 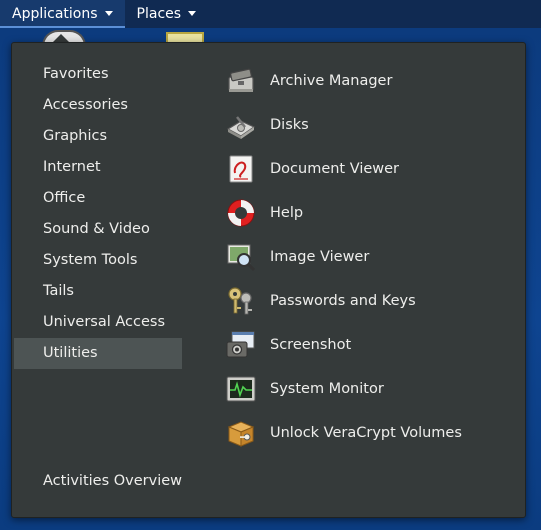 What do you see at coordinates (55, 14) in the screenshot?
I see `applications-label: Applications` at bounding box center [55, 14].